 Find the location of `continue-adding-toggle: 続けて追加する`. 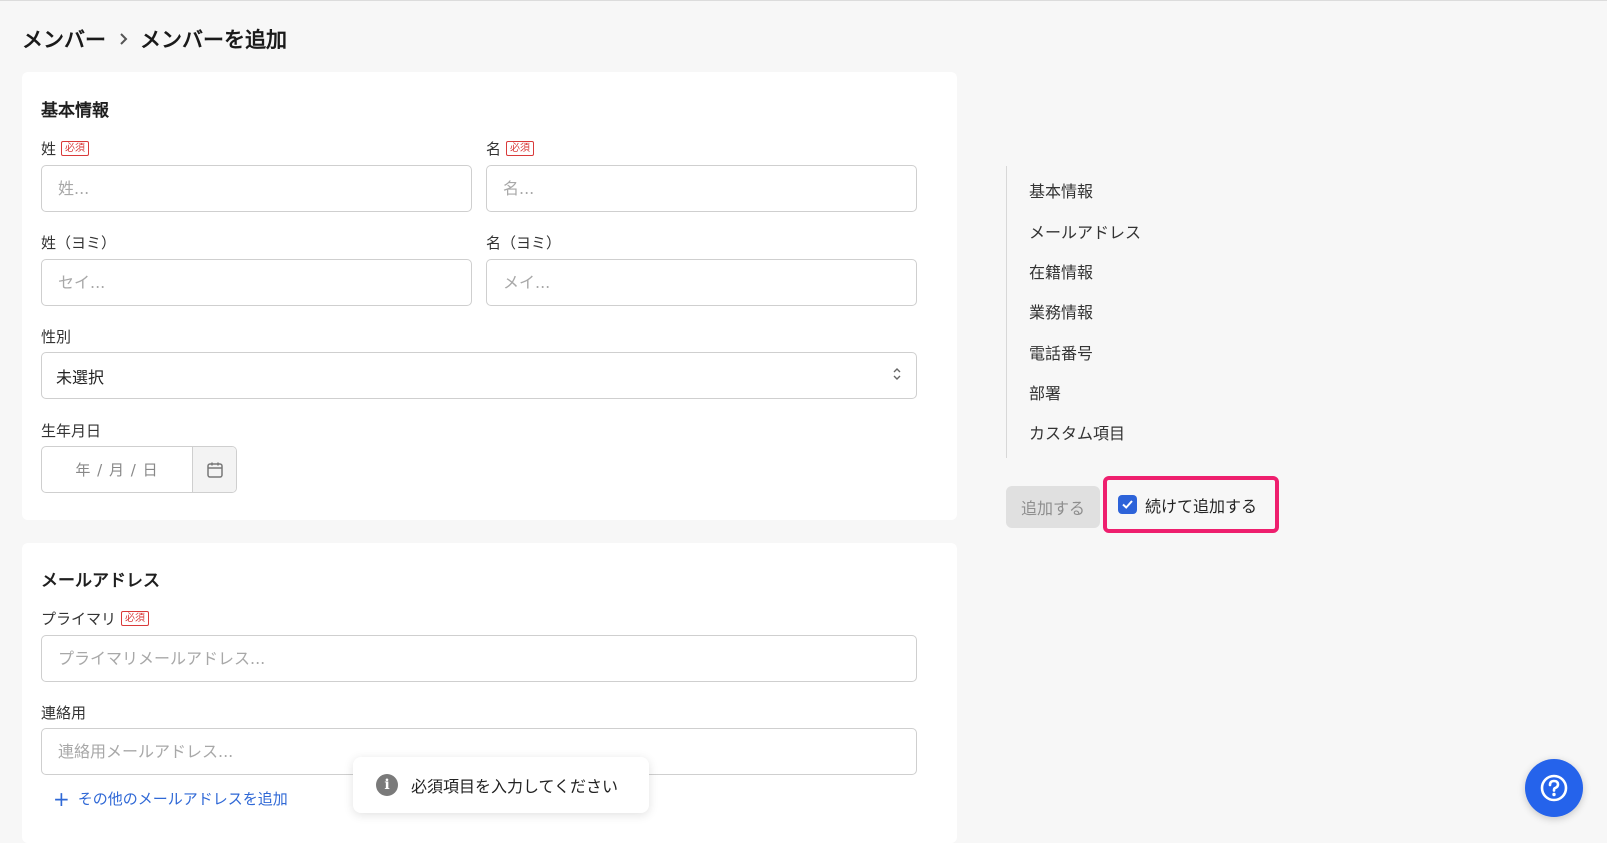

continue-adding-toggle: 続けて追加する is located at coordinates (1191, 504).